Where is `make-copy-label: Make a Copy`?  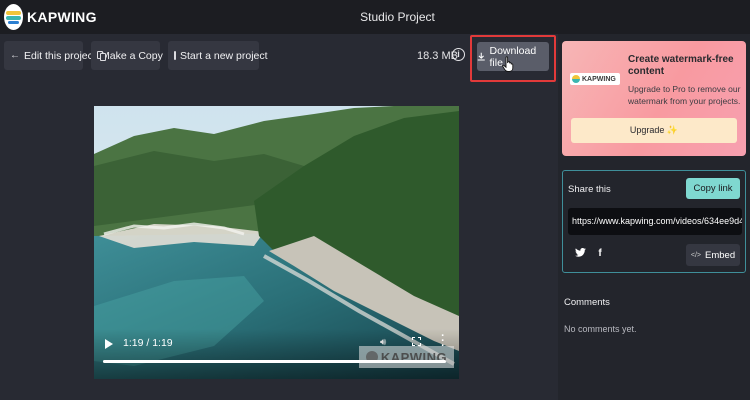 make-copy-label: Make a Copy is located at coordinates (132, 55).